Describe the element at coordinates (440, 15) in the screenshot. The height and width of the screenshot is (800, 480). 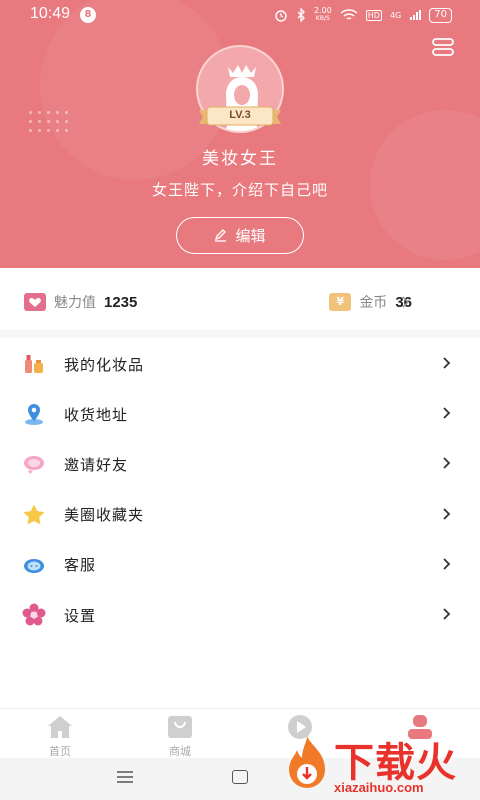
I see `battery-indicator: 70` at that location.